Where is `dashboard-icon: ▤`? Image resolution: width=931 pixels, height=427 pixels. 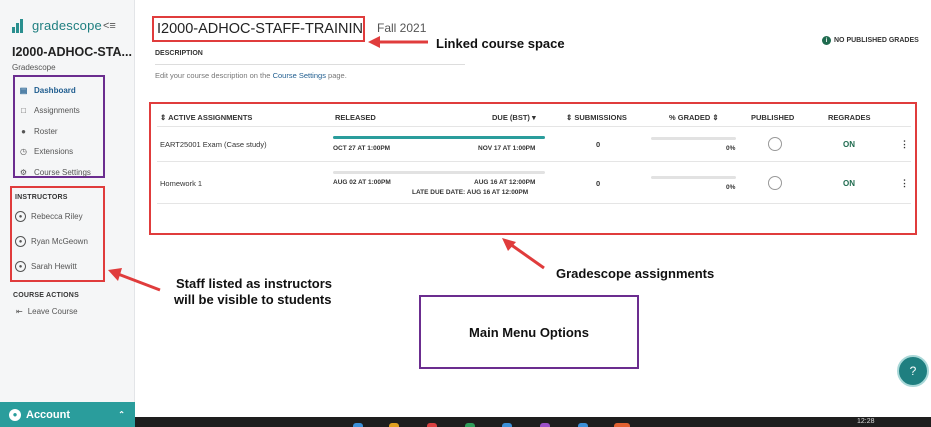 dashboard-icon: ▤ is located at coordinates (23, 90).